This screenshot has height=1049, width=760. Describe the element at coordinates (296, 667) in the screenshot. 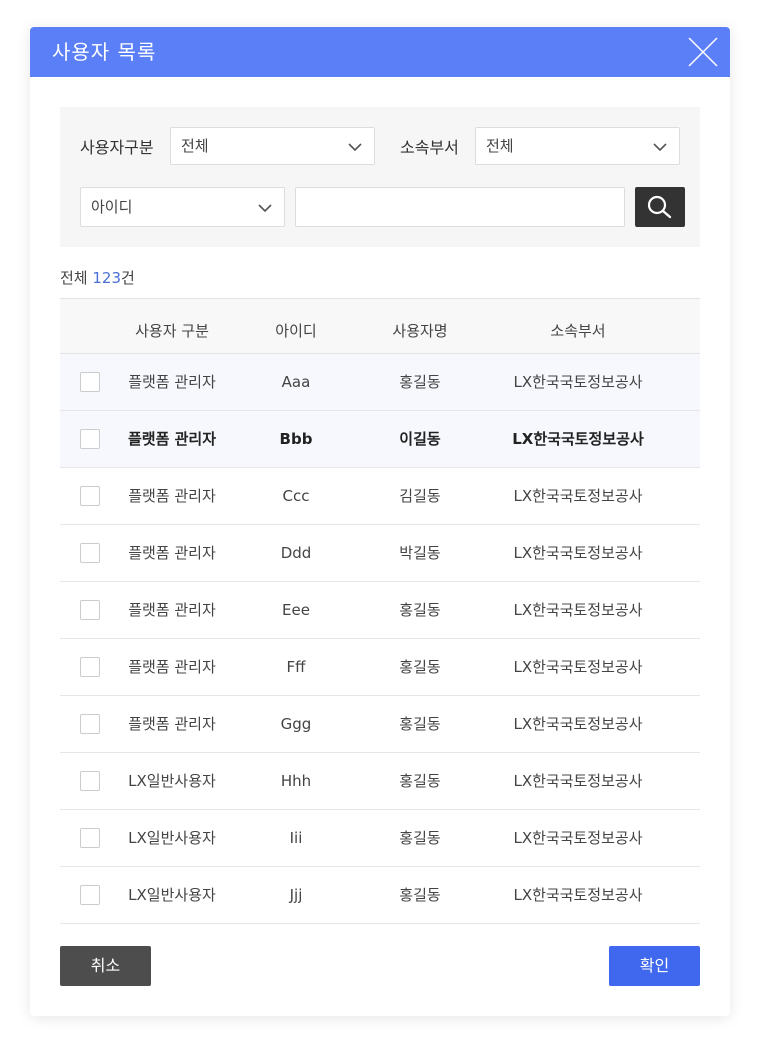

I see `cell-id: Fff` at that location.